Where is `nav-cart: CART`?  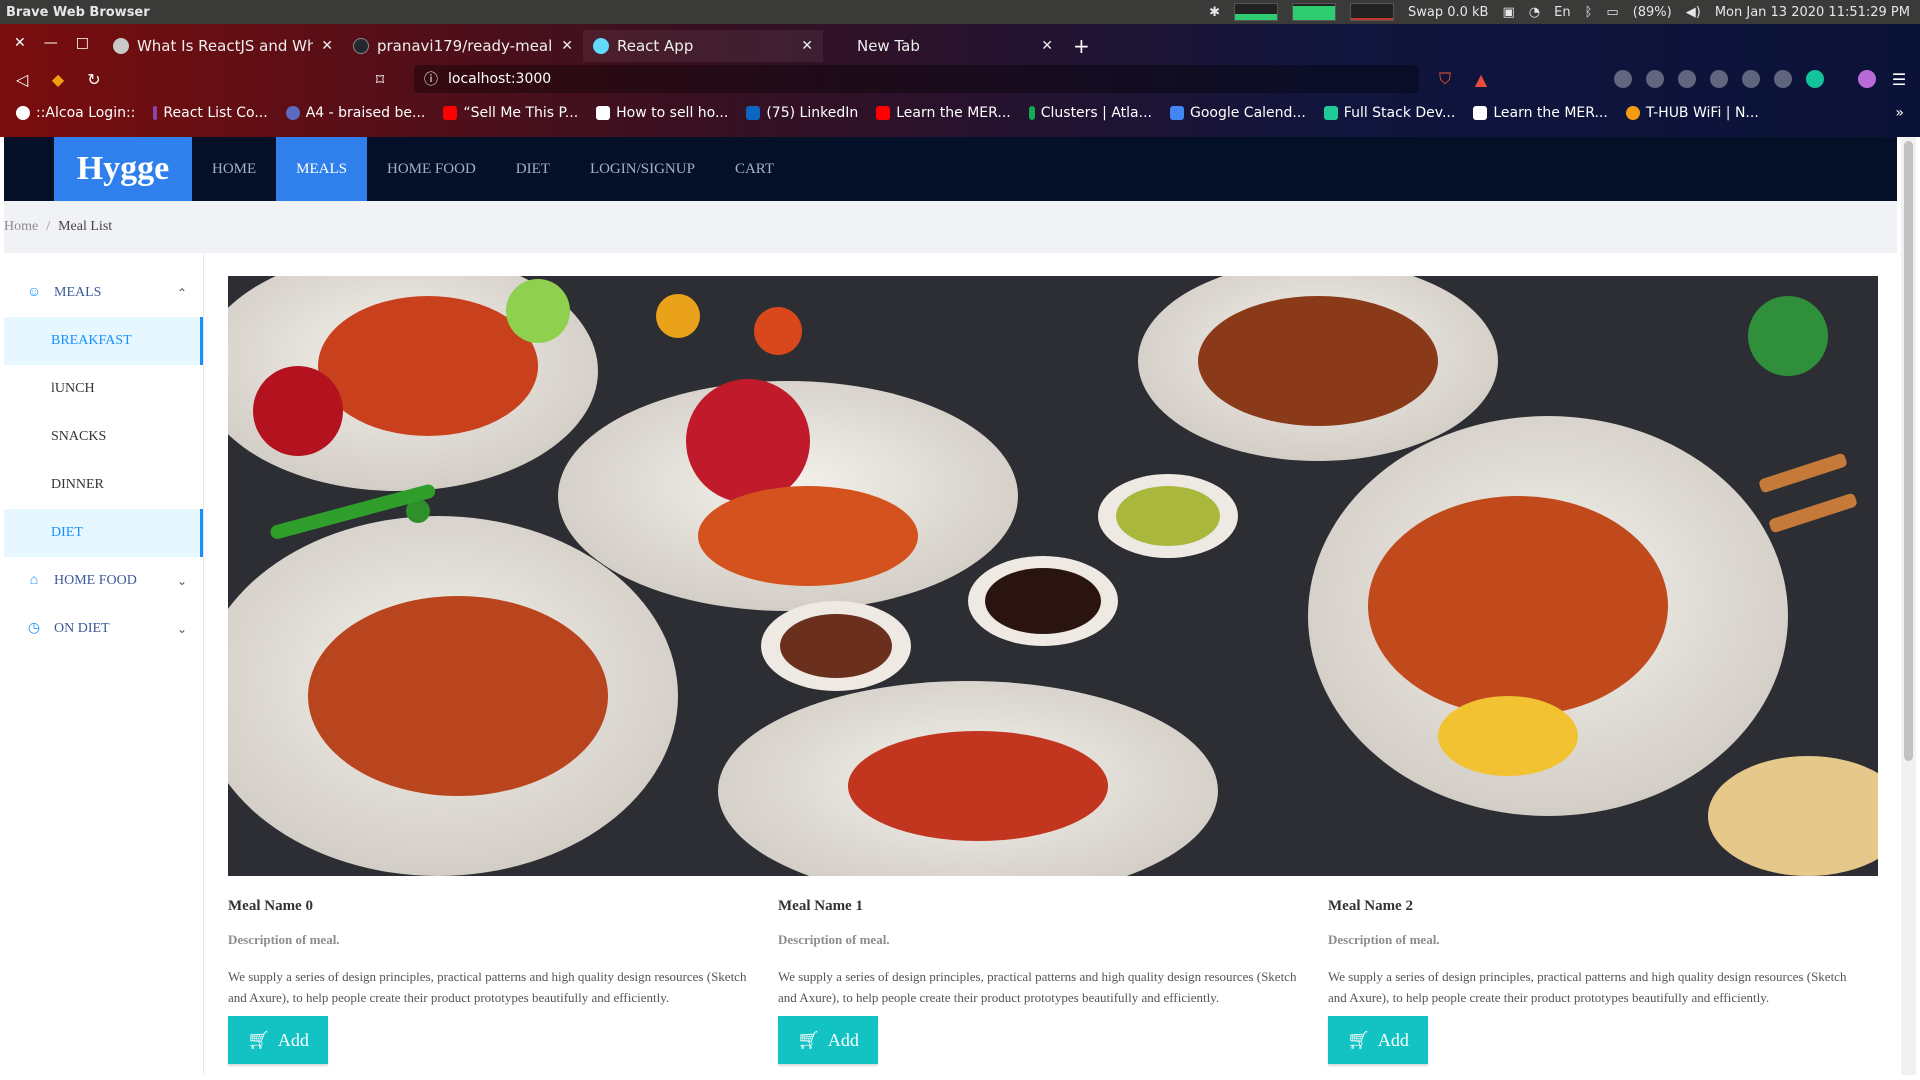
nav-cart: CART is located at coordinates (754, 169).